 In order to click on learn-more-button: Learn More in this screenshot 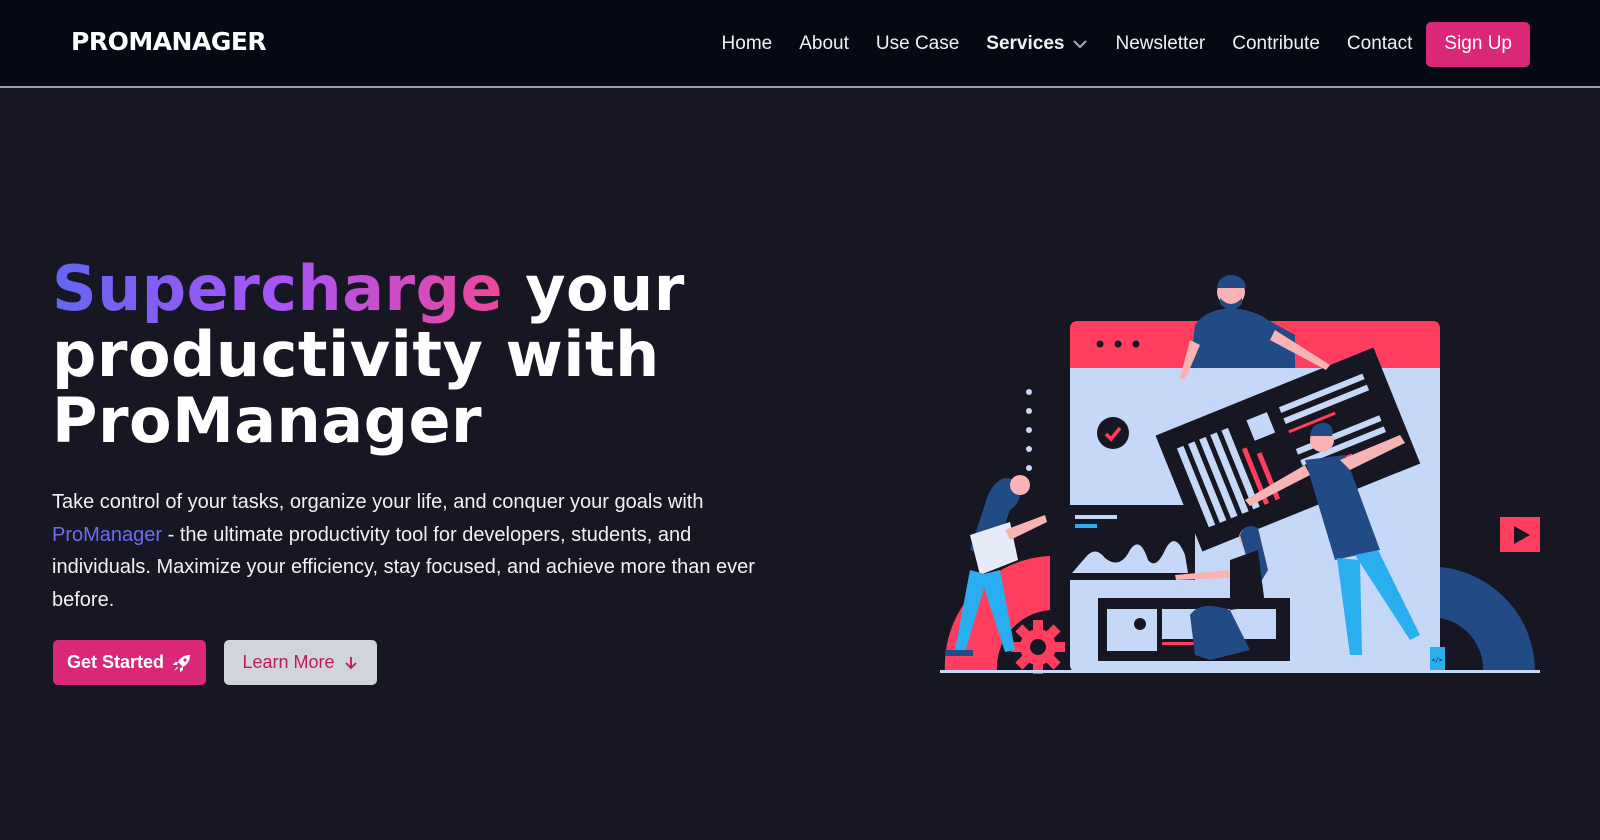, I will do `click(300, 662)`.